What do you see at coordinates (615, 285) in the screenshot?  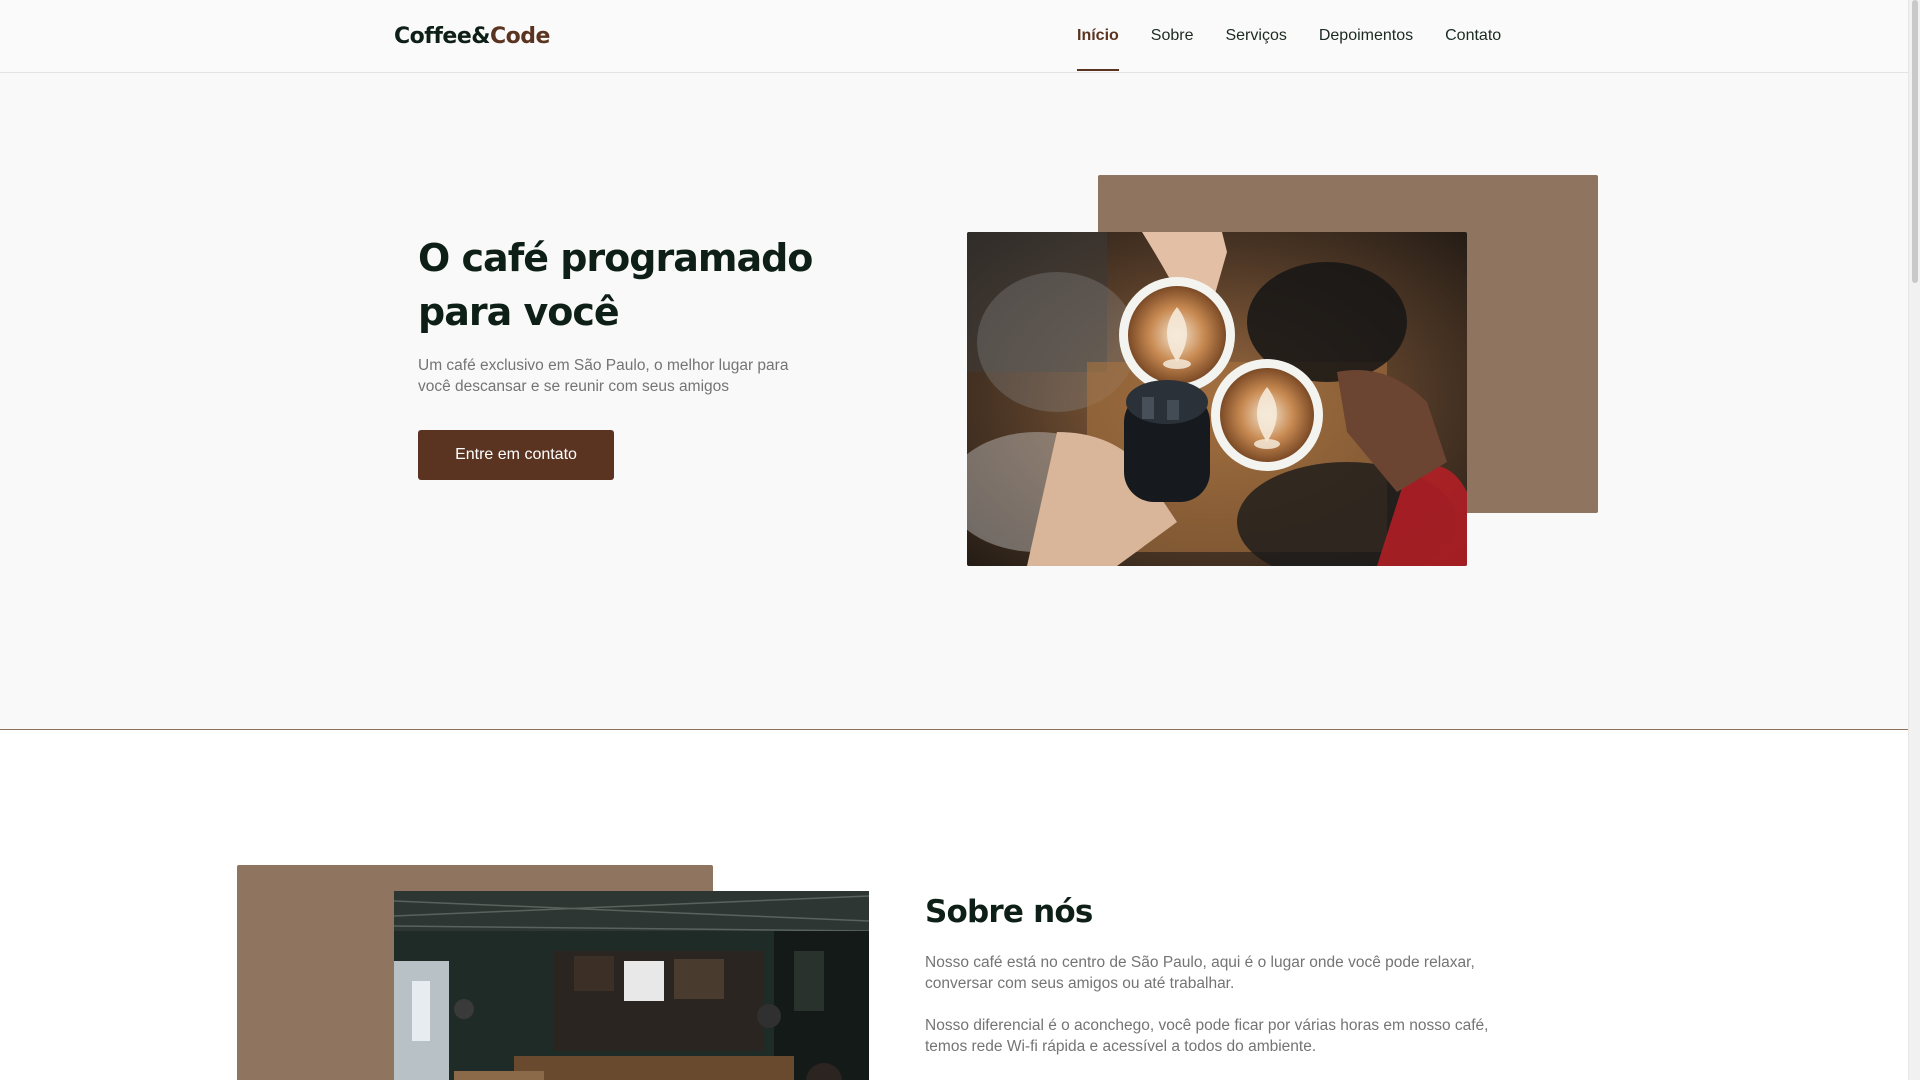 I see `hero-title: O café programado para você` at bounding box center [615, 285].